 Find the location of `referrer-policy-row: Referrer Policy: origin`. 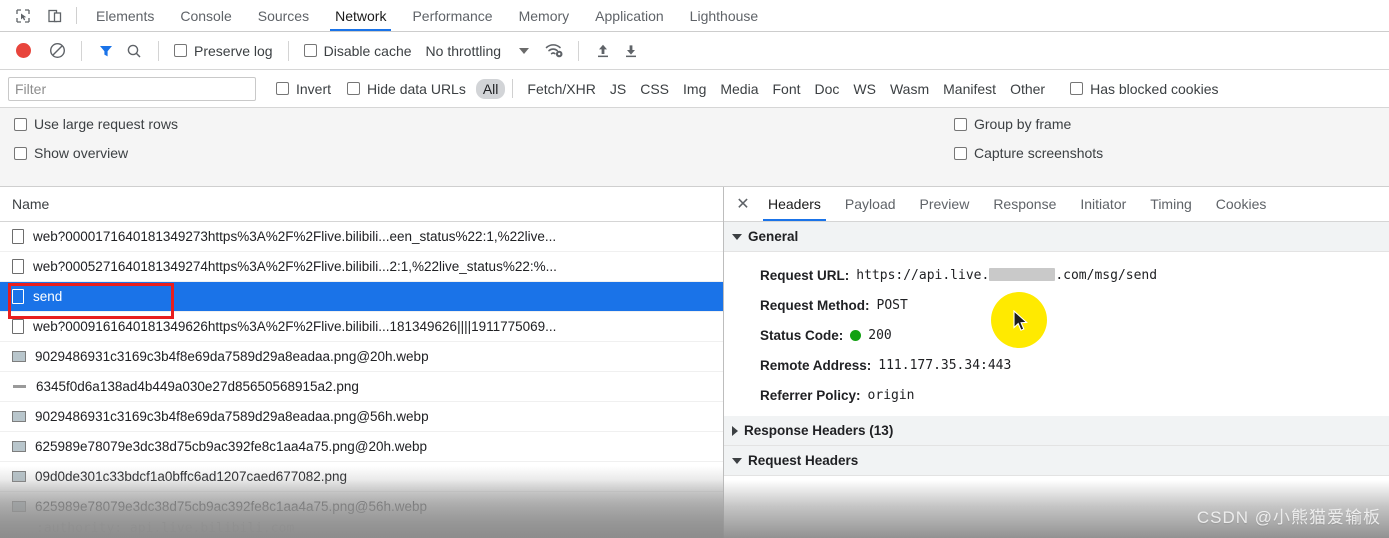

referrer-policy-row: Referrer Policy: origin is located at coordinates (1056, 395).